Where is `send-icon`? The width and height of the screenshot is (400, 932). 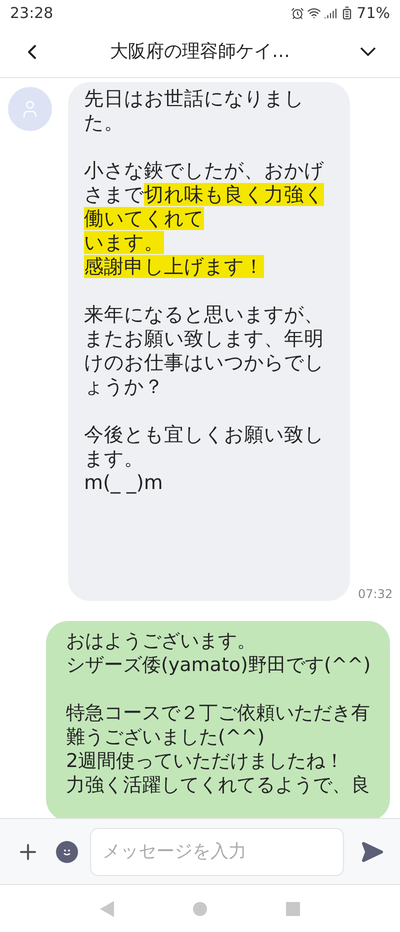
send-icon is located at coordinates (372, 852).